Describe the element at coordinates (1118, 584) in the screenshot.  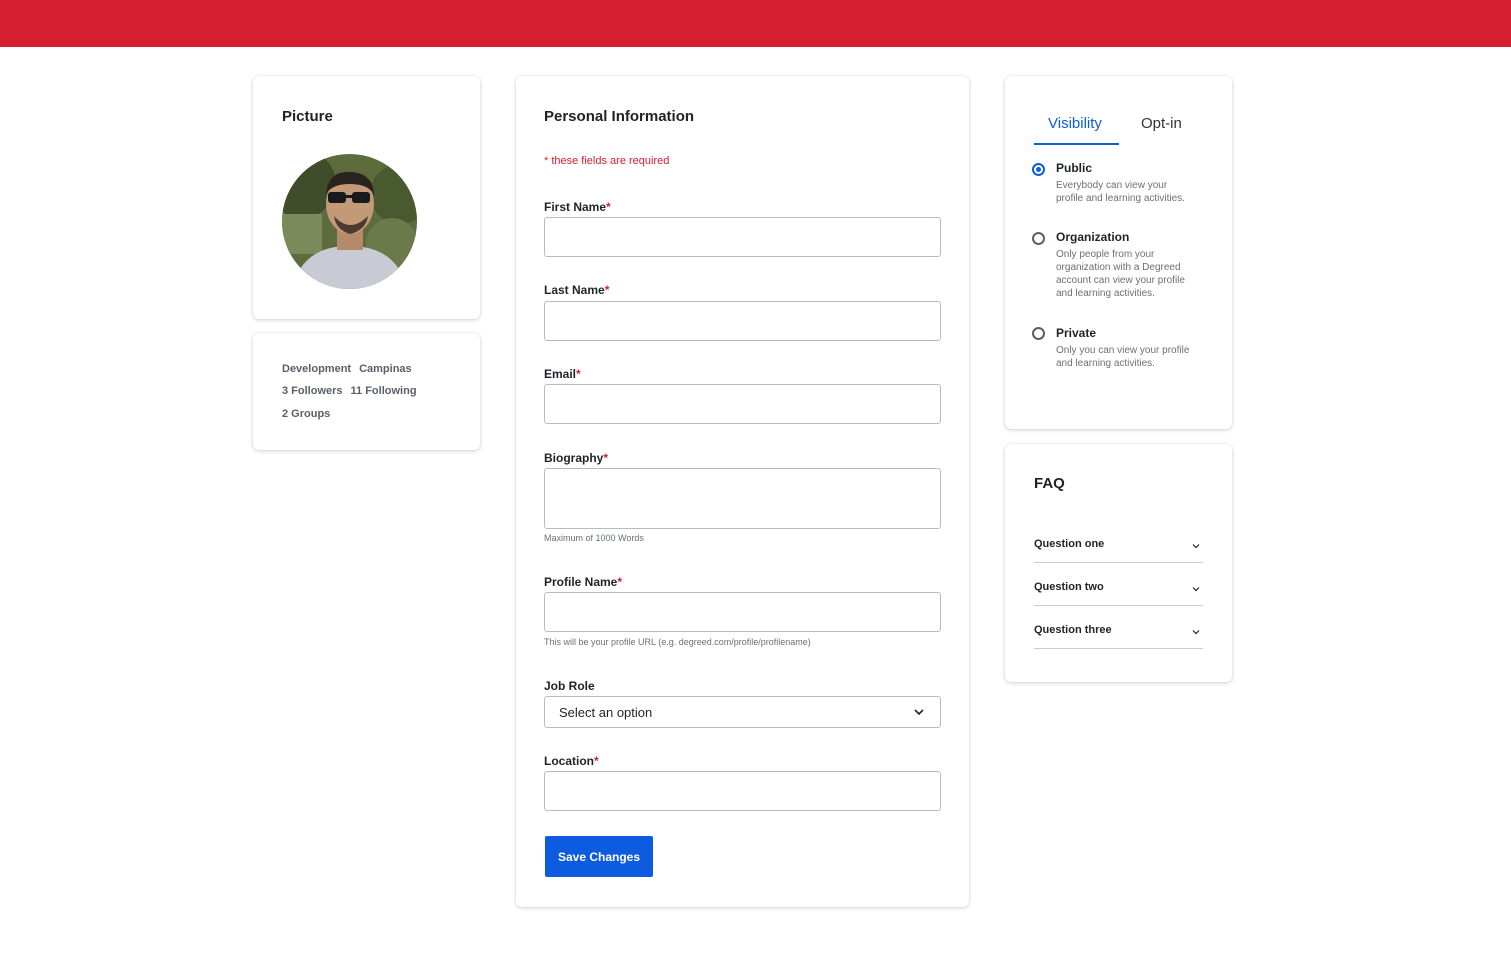
I see `faq-item: Question two` at that location.